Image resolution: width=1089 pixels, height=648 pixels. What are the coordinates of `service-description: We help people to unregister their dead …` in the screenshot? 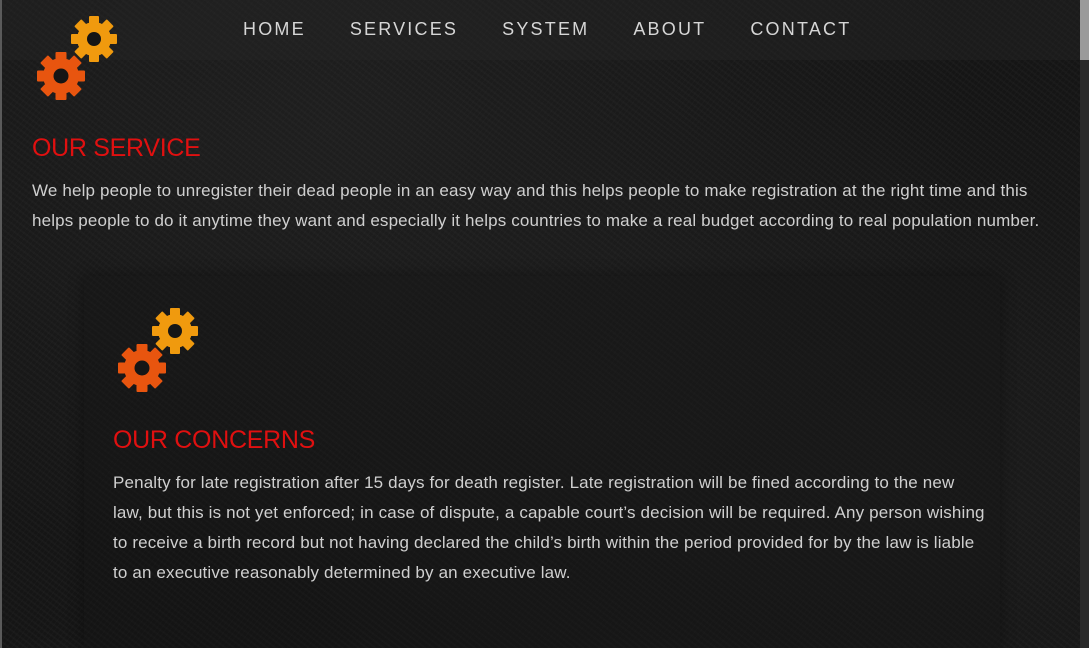 It's located at (536, 205).